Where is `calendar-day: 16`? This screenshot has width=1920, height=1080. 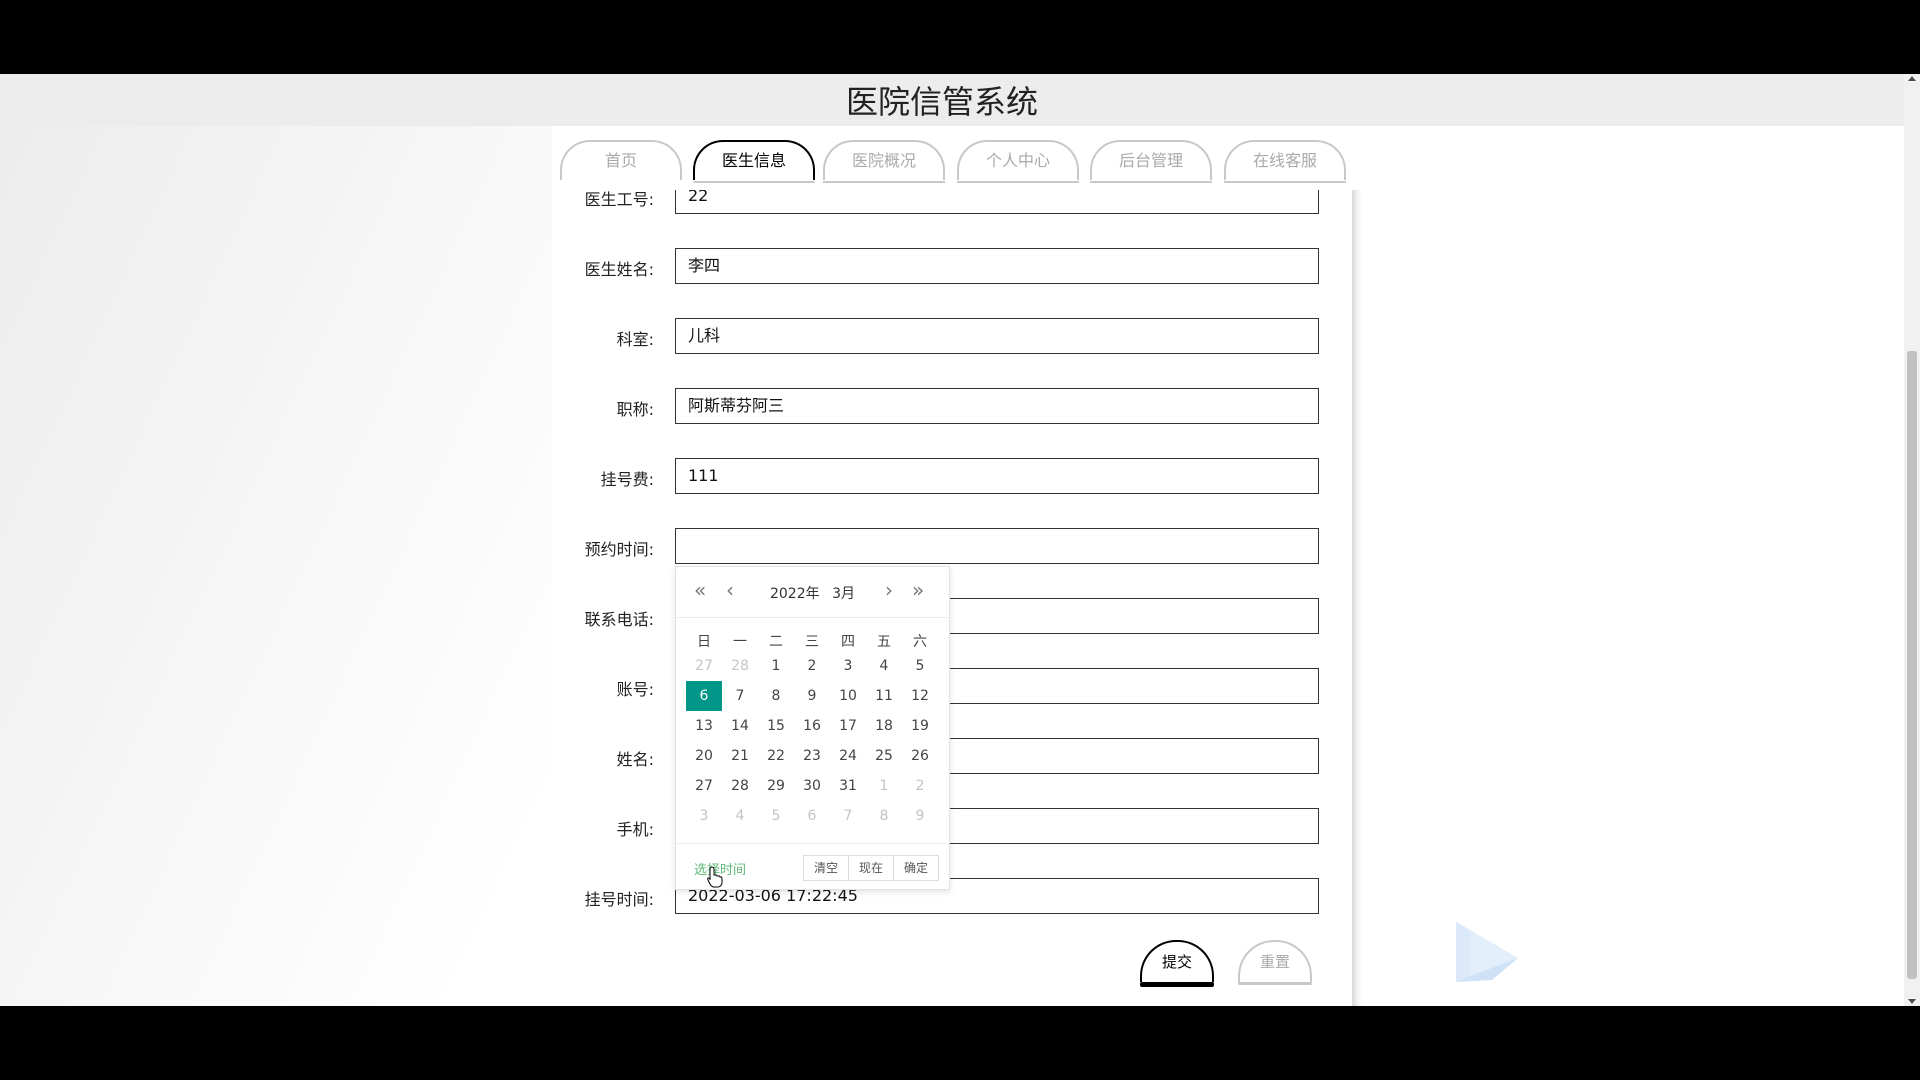 calendar-day: 16 is located at coordinates (812, 726).